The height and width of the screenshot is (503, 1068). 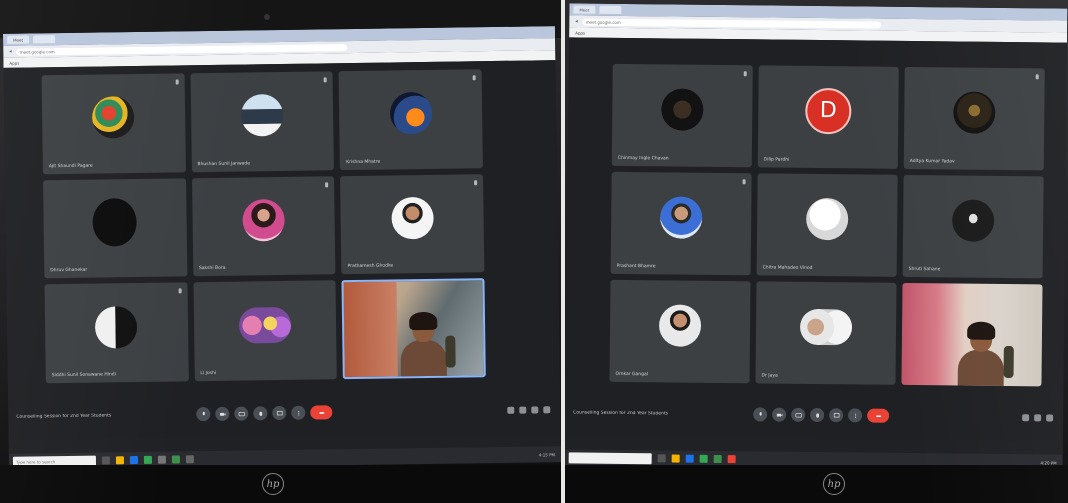 What do you see at coordinates (681, 223) in the screenshot?
I see `participant-tile: Prashant Bhamre` at bounding box center [681, 223].